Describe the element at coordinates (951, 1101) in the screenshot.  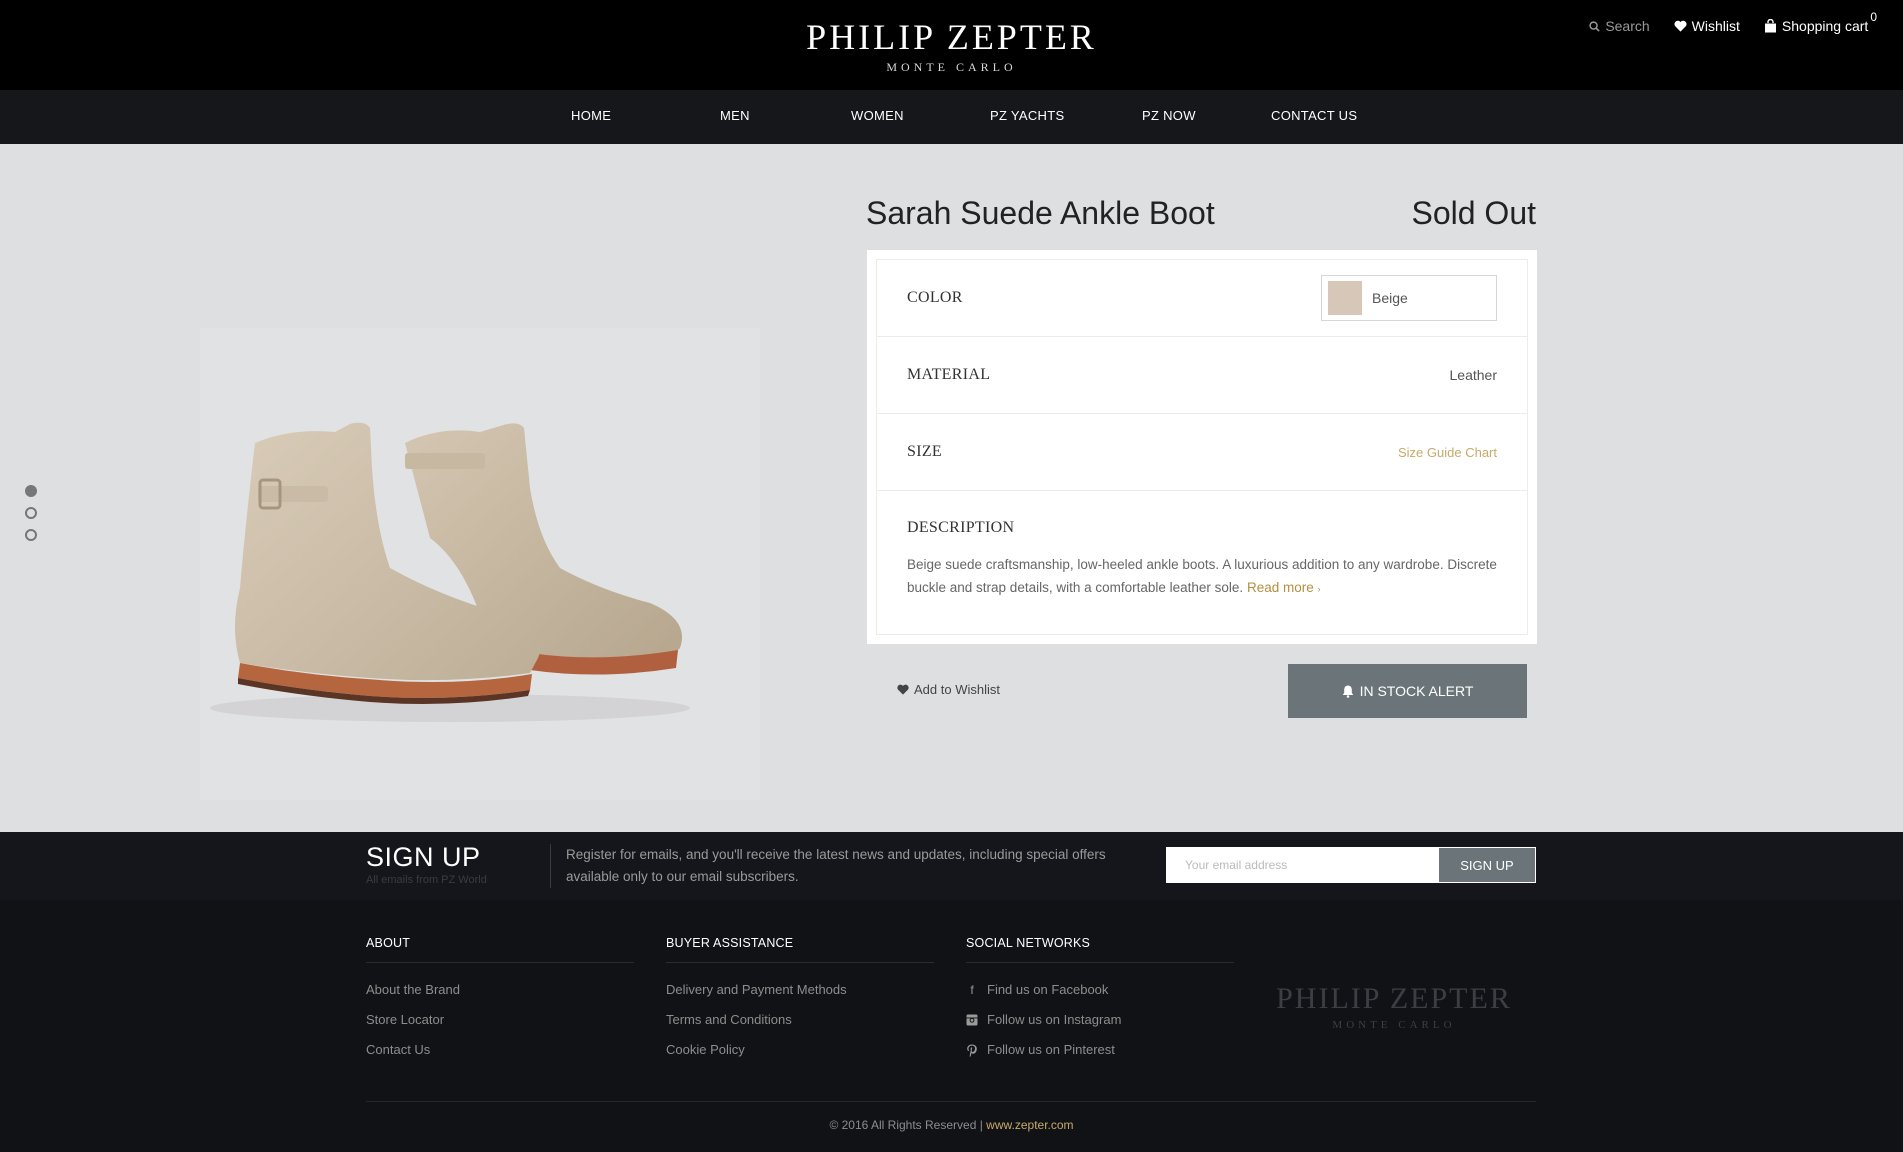
I see `footer-divider` at that location.